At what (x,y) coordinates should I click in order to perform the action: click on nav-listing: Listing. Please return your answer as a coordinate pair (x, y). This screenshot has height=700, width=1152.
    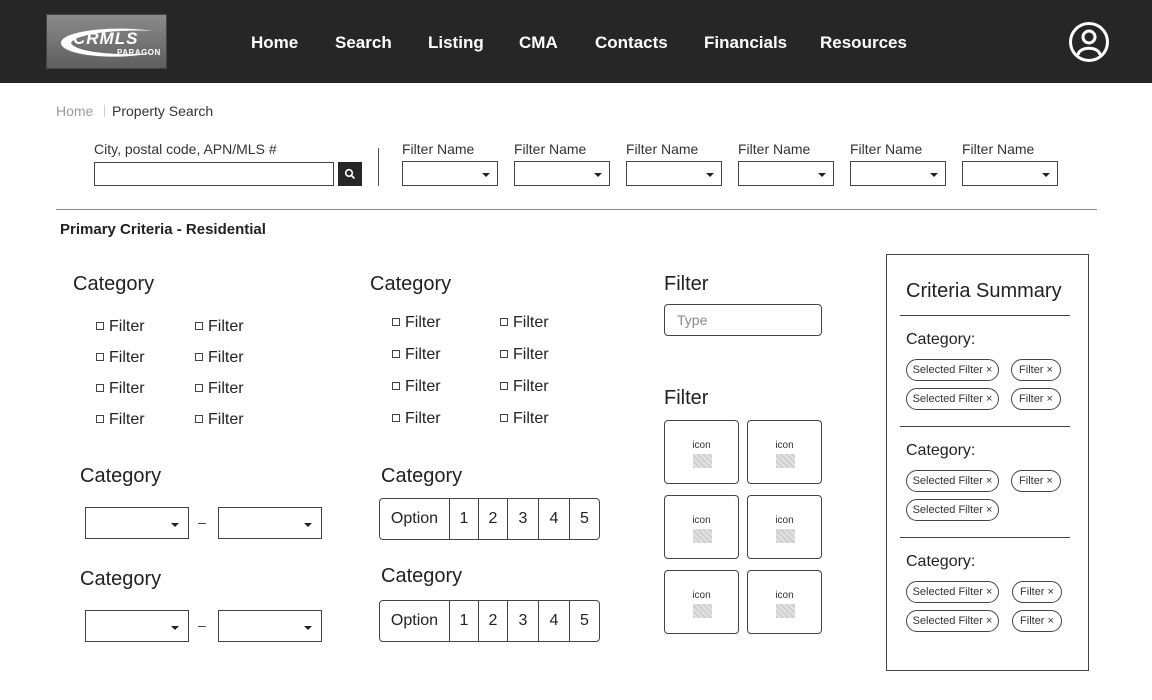
    Looking at the image, I should click on (456, 43).